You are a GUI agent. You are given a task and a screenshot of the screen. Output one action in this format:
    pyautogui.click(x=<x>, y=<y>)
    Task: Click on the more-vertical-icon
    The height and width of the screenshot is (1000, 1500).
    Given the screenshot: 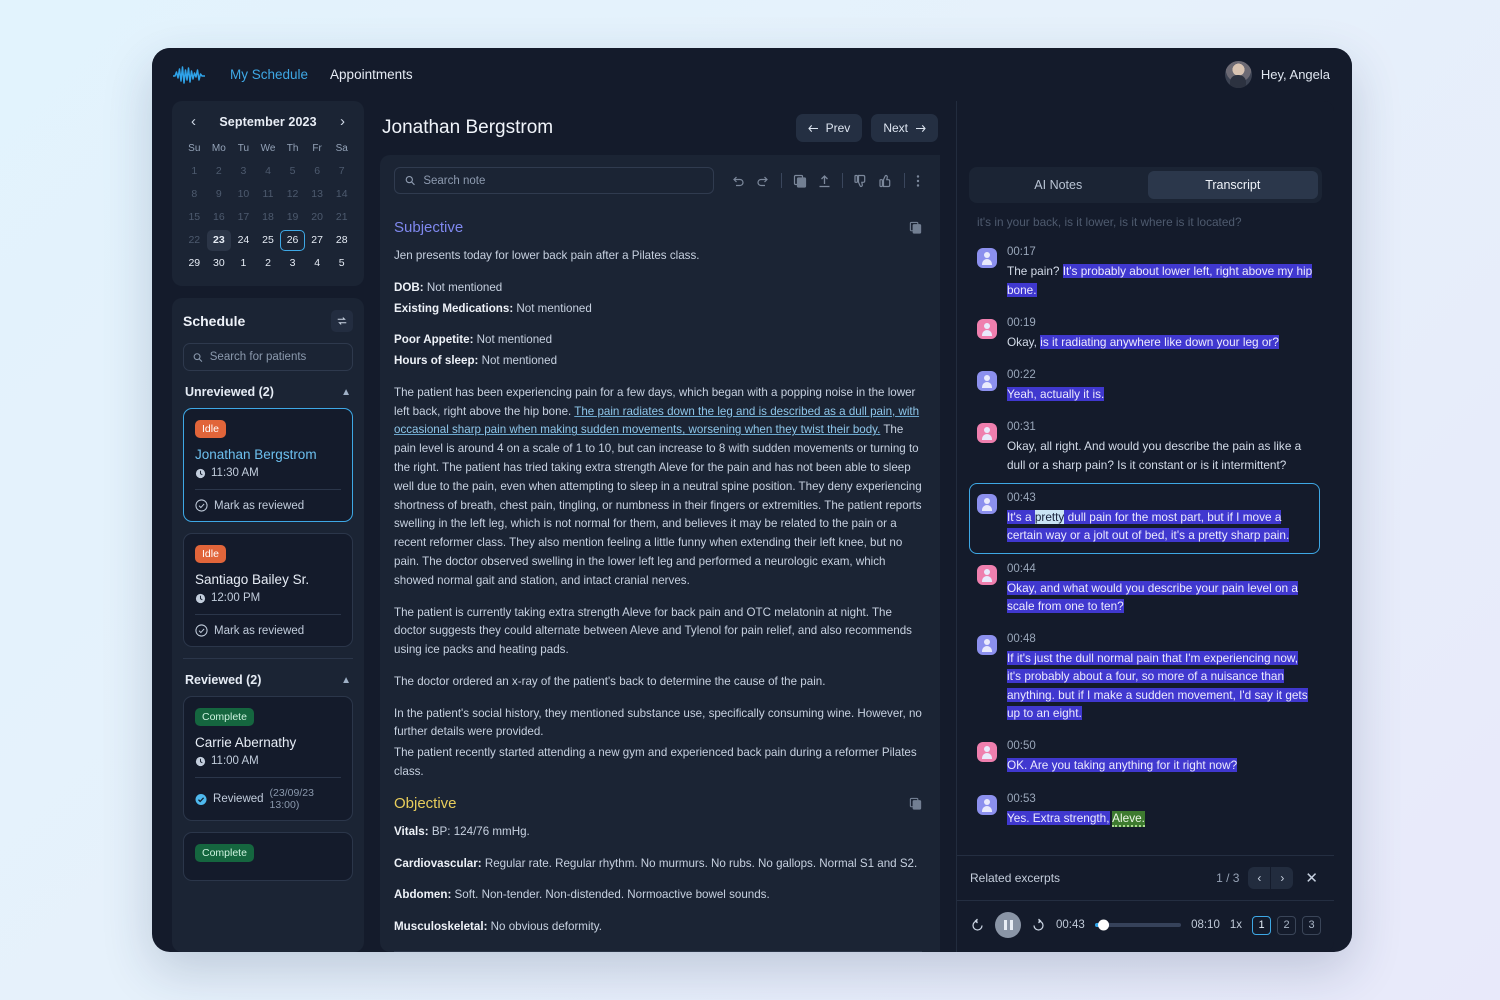 What is the action you would take?
    pyautogui.click(x=918, y=181)
    